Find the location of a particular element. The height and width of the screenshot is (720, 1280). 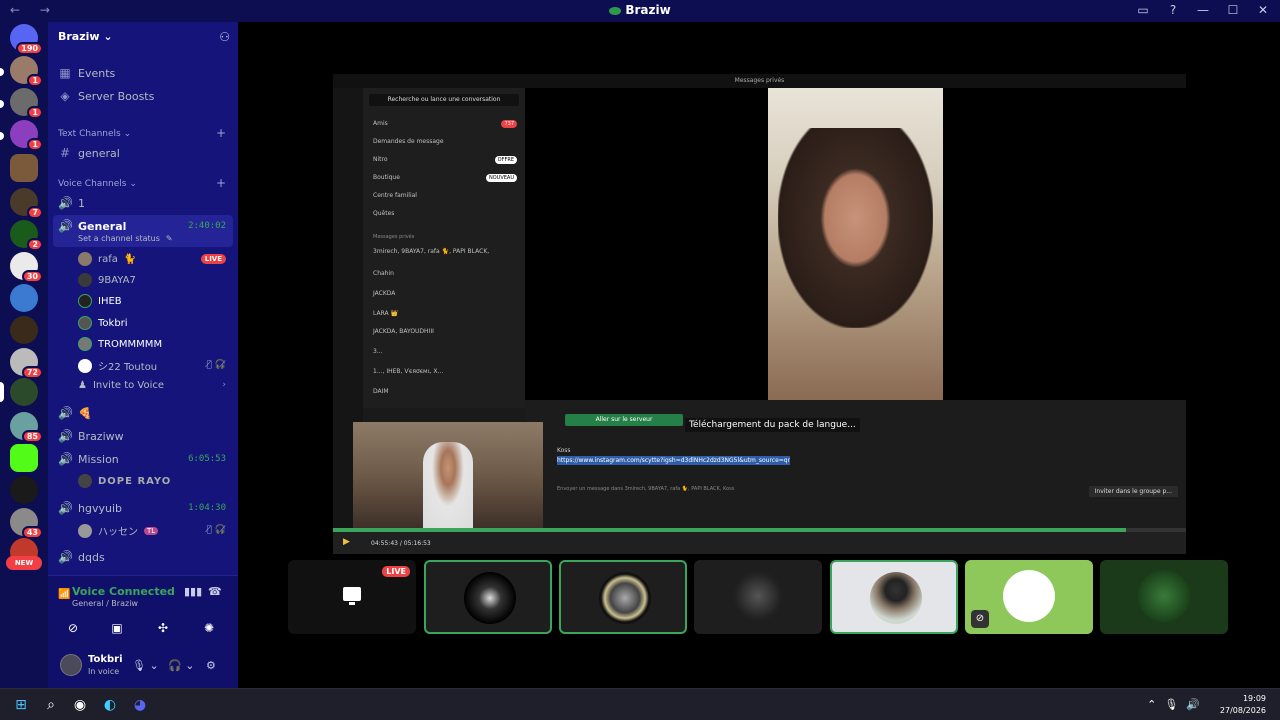

home-dm-icon: 190 is located at coordinates (26, 39).